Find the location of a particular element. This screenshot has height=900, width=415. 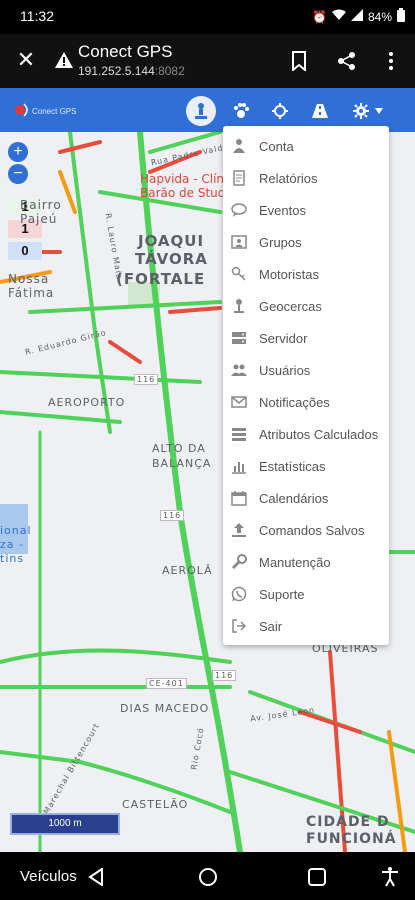

map-label-city-a: ional is located at coordinates (16, 530).